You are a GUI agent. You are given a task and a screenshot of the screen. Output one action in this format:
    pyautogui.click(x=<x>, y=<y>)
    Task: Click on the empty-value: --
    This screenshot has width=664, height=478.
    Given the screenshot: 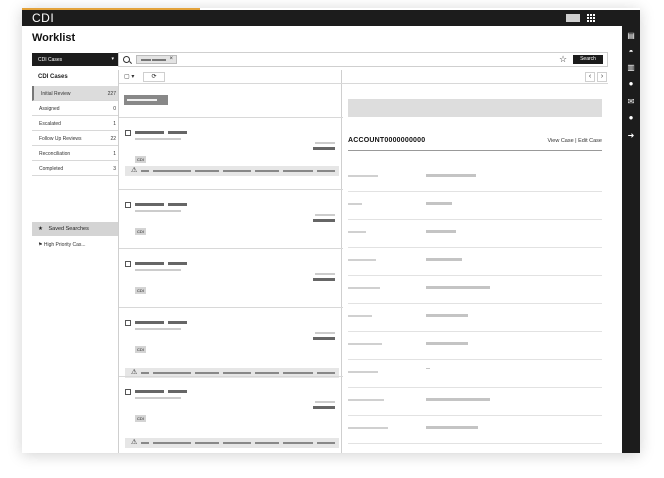 What is the action you would take?
    pyautogui.click(x=428, y=369)
    